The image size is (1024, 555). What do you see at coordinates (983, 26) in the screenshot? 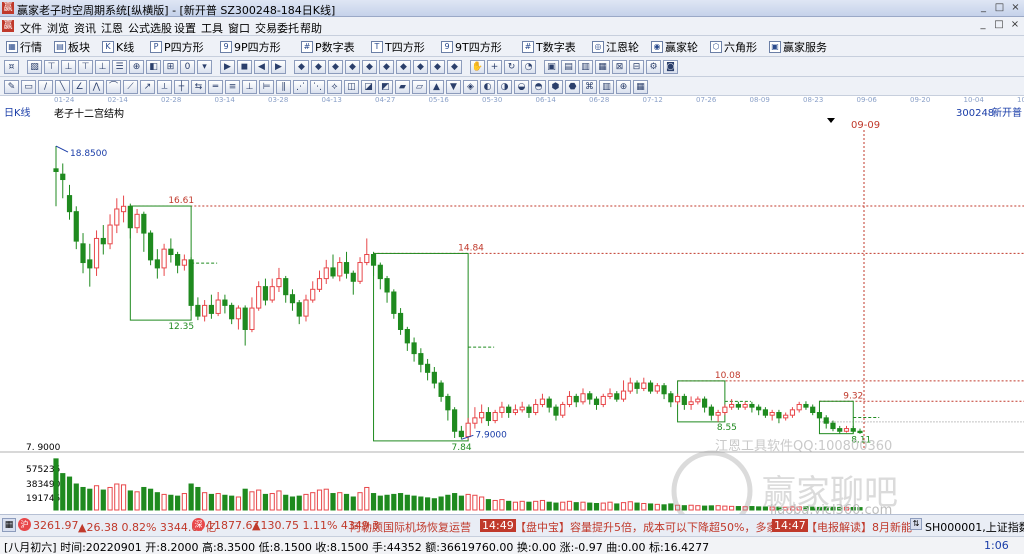
I see `child-minimize-button: _` at bounding box center [983, 26].